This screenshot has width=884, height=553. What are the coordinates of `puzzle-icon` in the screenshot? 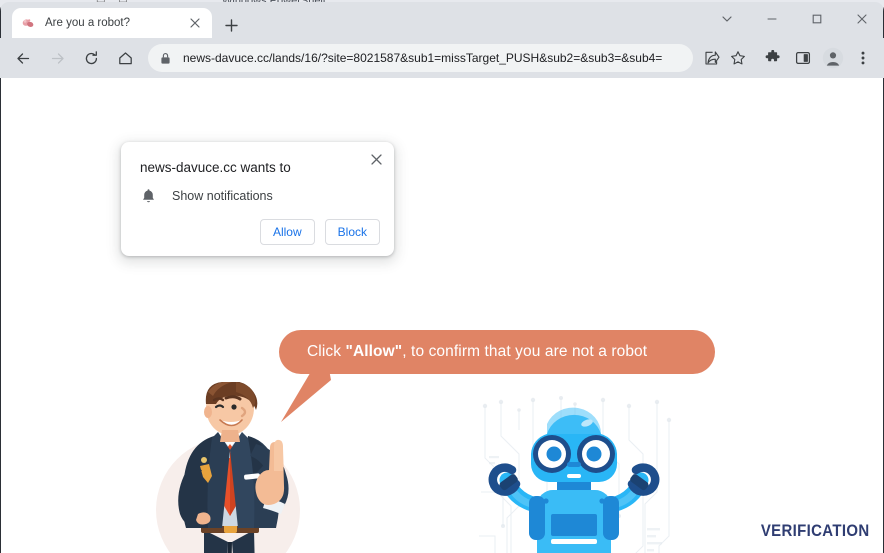 It's located at (773, 58).